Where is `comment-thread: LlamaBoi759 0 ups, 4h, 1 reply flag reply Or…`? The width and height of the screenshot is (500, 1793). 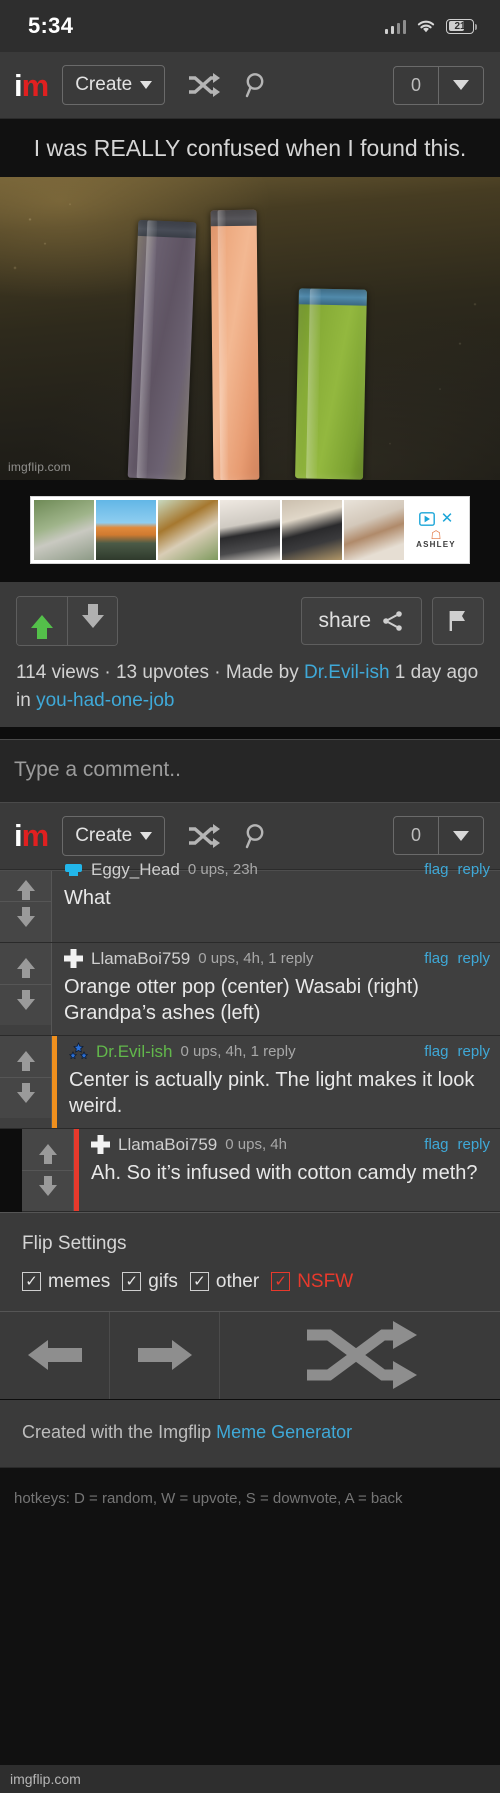 comment-thread: LlamaBoi759 0 ups, 4h, 1 reply flag reply Or… is located at coordinates (250, 989).